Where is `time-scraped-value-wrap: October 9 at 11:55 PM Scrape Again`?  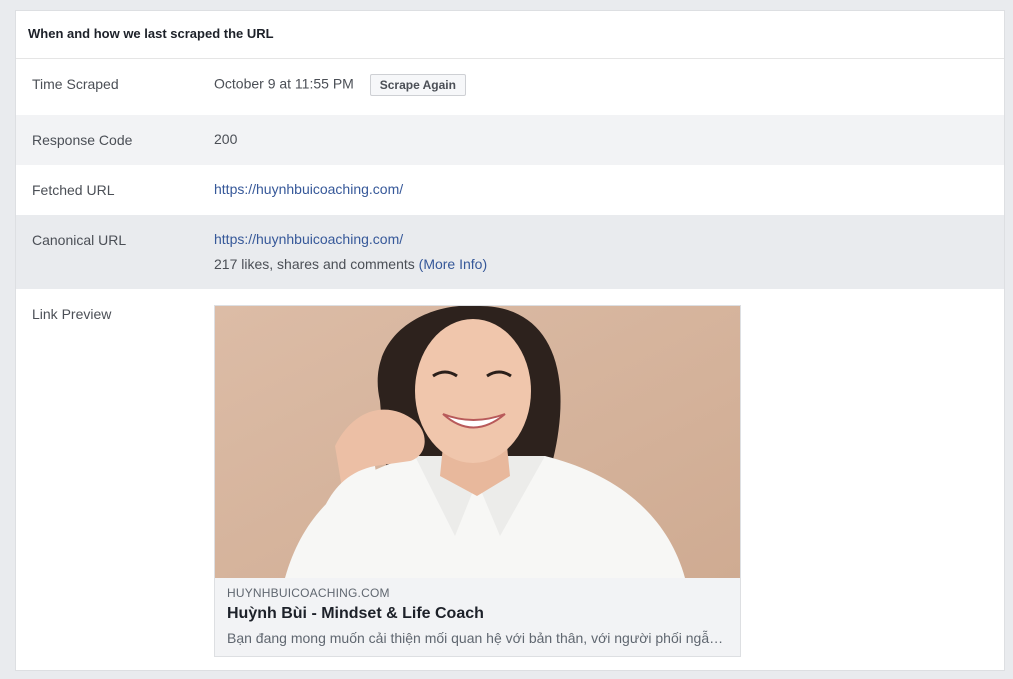
time-scraped-value-wrap: October 9 at 11:55 PM Scrape Again is located at coordinates (340, 85).